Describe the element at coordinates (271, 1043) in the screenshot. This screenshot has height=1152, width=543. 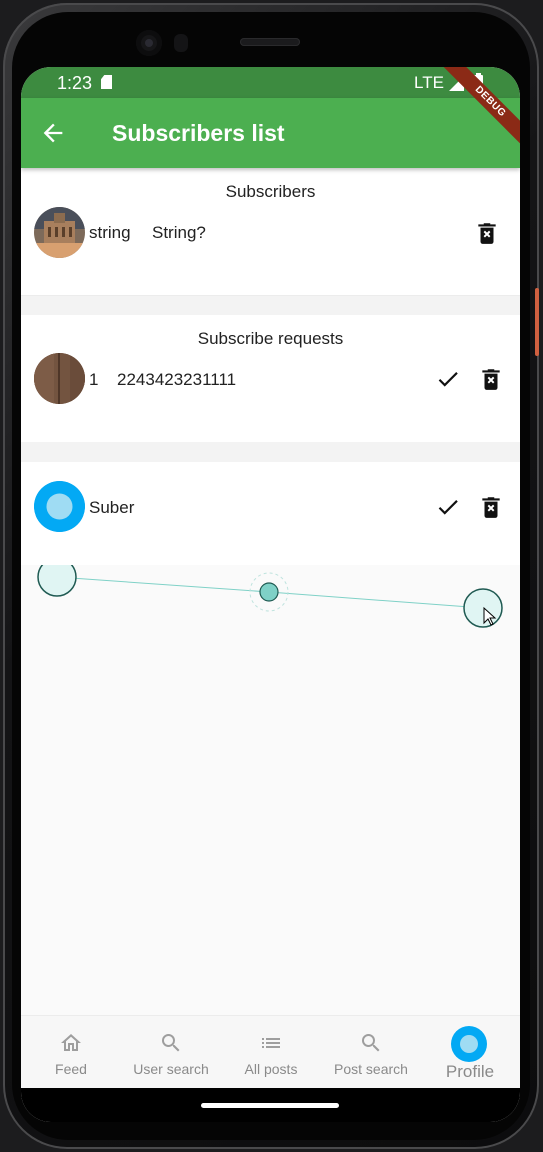
I see `list-icon` at that location.